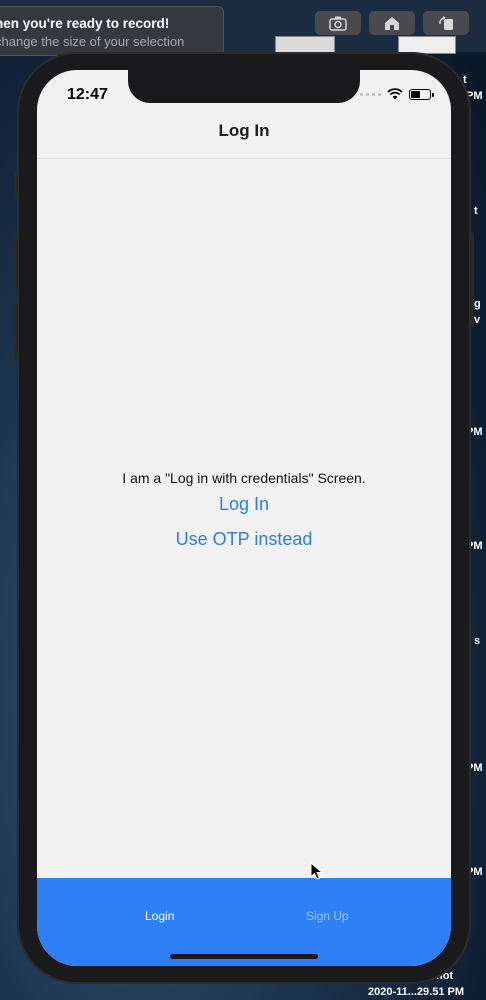  I want to click on tab-sign-up: Sign Up, so click(327, 916).